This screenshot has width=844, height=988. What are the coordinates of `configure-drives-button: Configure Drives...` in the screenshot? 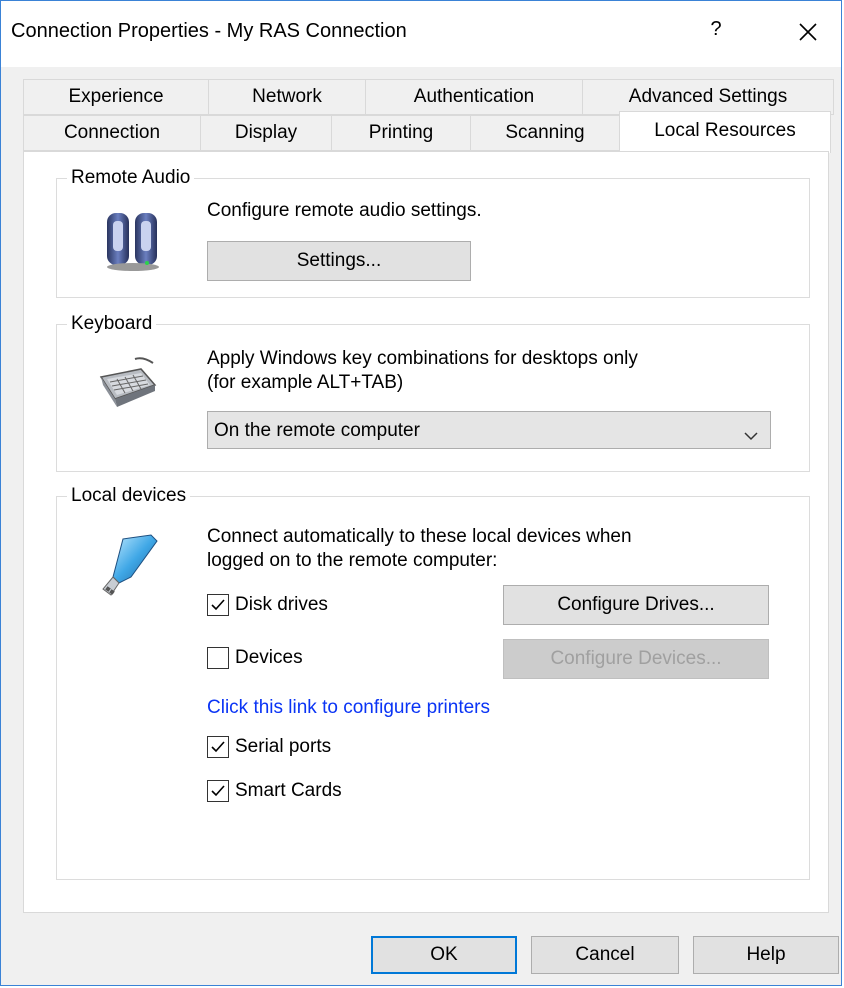 It's located at (636, 605).